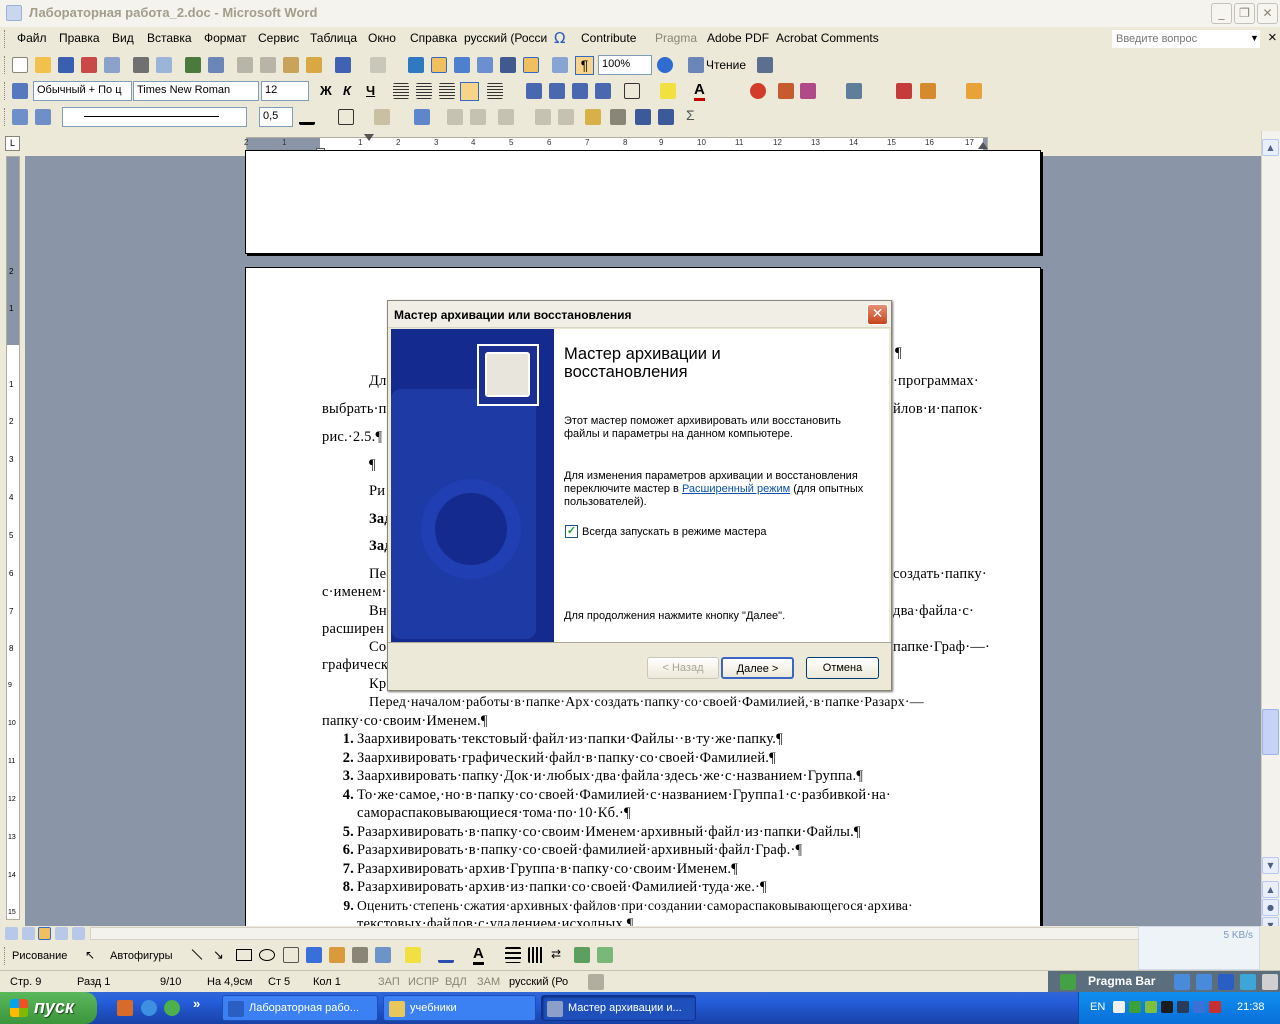 The width and height of the screenshot is (1280, 1024). I want to click on email-icon, so click(112, 65).